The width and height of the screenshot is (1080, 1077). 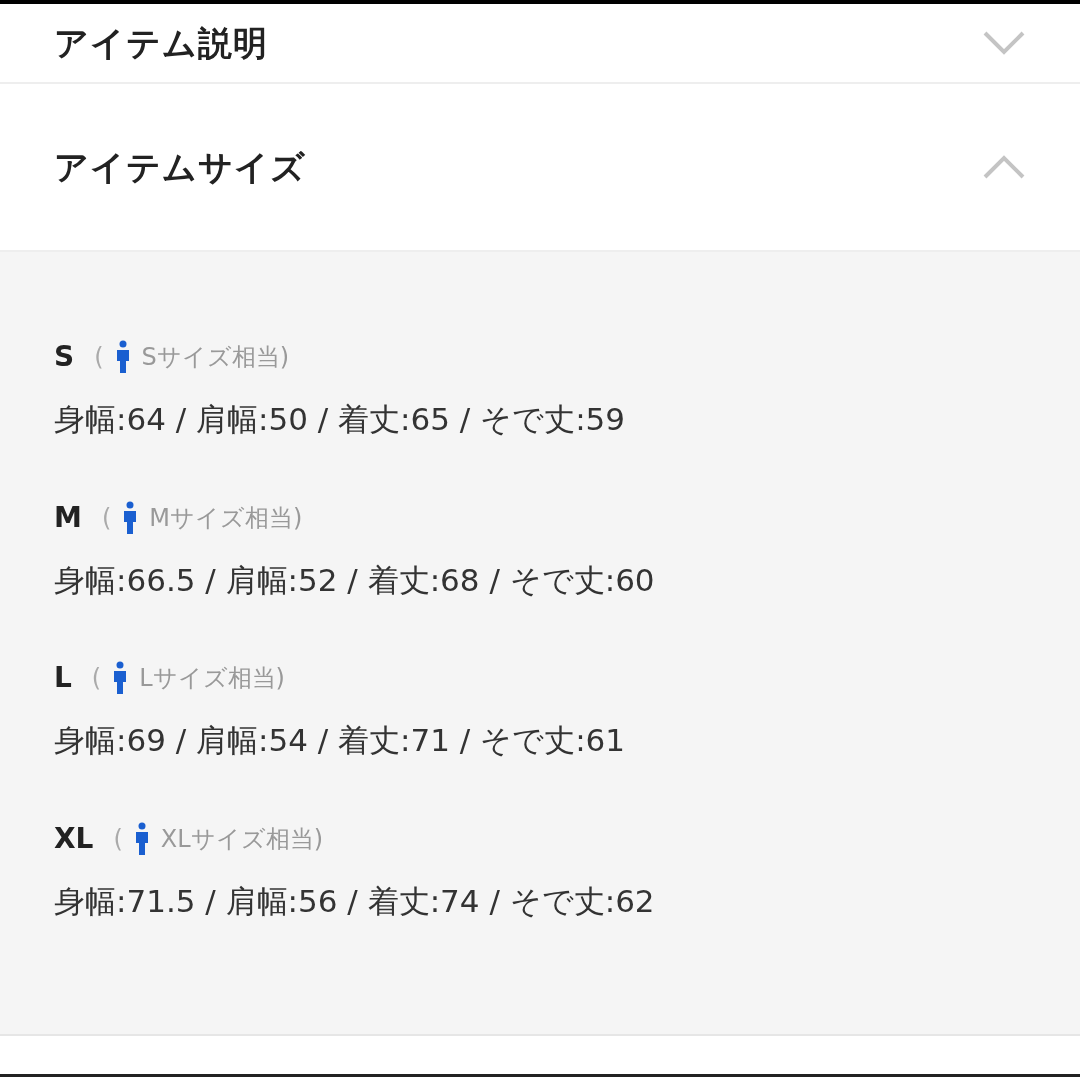 What do you see at coordinates (1004, 43) in the screenshot?
I see `chevron-down-icon` at bounding box center [1004, 43].